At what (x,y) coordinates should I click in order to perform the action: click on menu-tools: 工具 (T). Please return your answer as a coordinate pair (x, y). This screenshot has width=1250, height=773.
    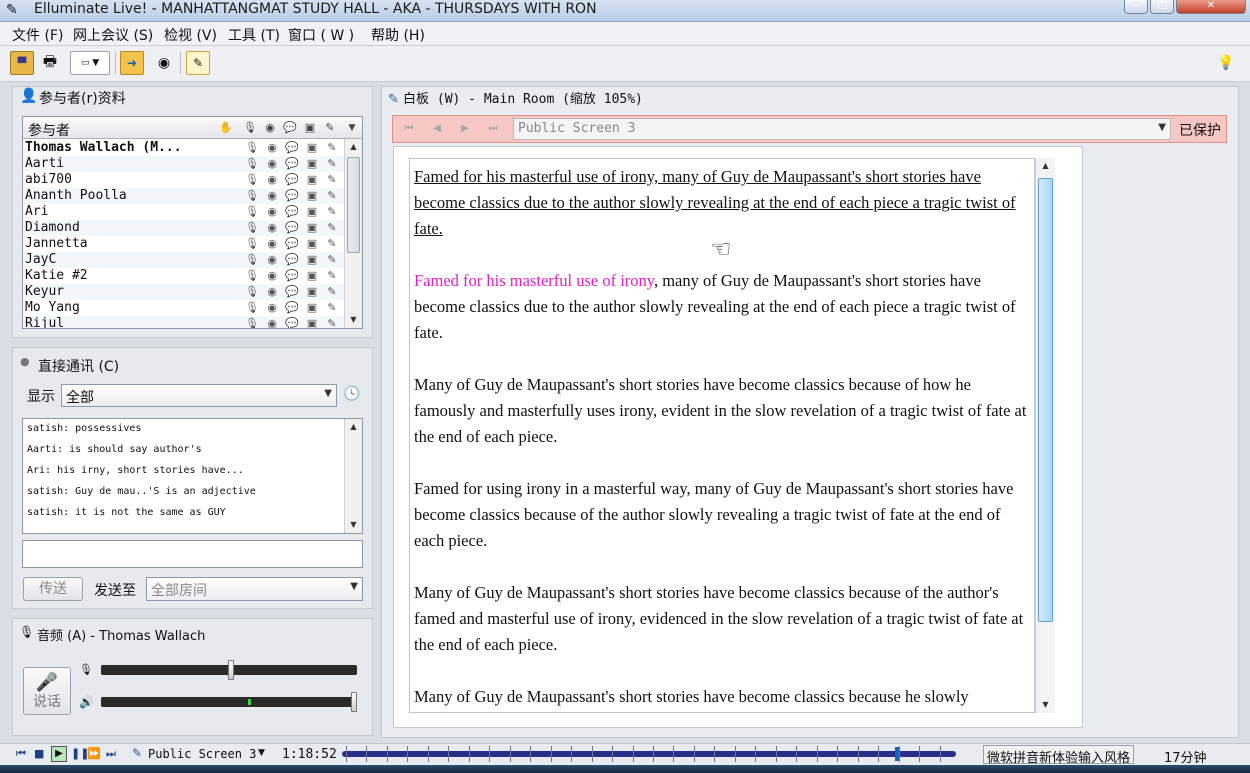
    Looking at the image, I should click on (254, 35).